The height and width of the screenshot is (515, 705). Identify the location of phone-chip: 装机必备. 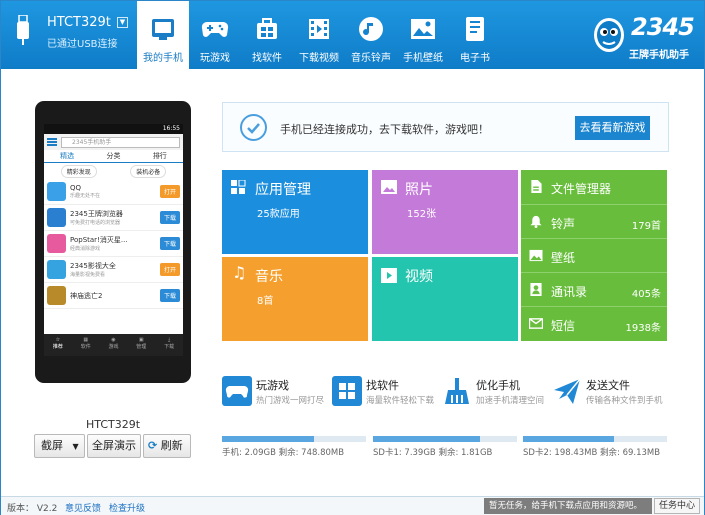
(148, 171).